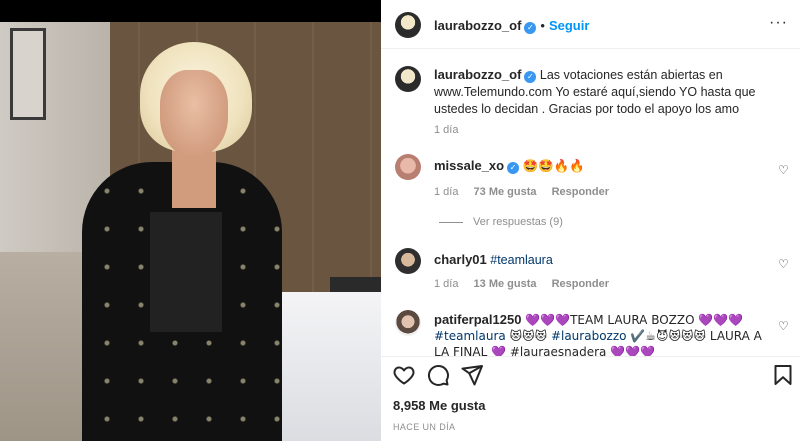 This screenshot has width=800, height=441. I want to click on photo-neck, so click(194, 178).